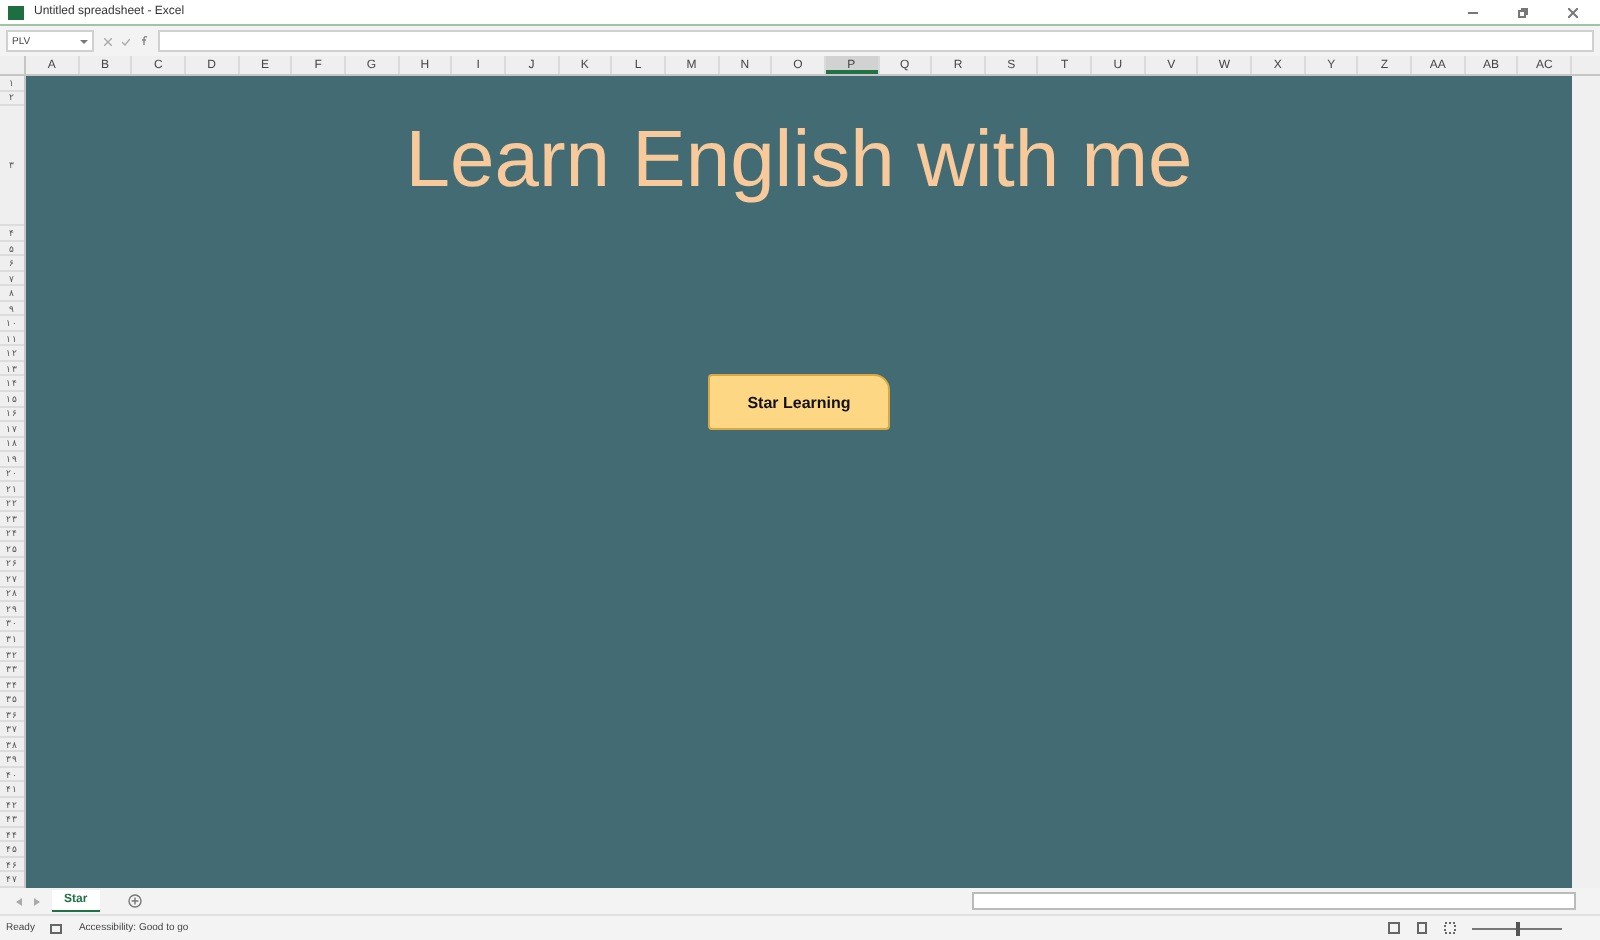 This screenshot has height=940, width=1600. Describe the element at coordinates (1572, 12) in the screenshot. I see `close-icon` at that location.